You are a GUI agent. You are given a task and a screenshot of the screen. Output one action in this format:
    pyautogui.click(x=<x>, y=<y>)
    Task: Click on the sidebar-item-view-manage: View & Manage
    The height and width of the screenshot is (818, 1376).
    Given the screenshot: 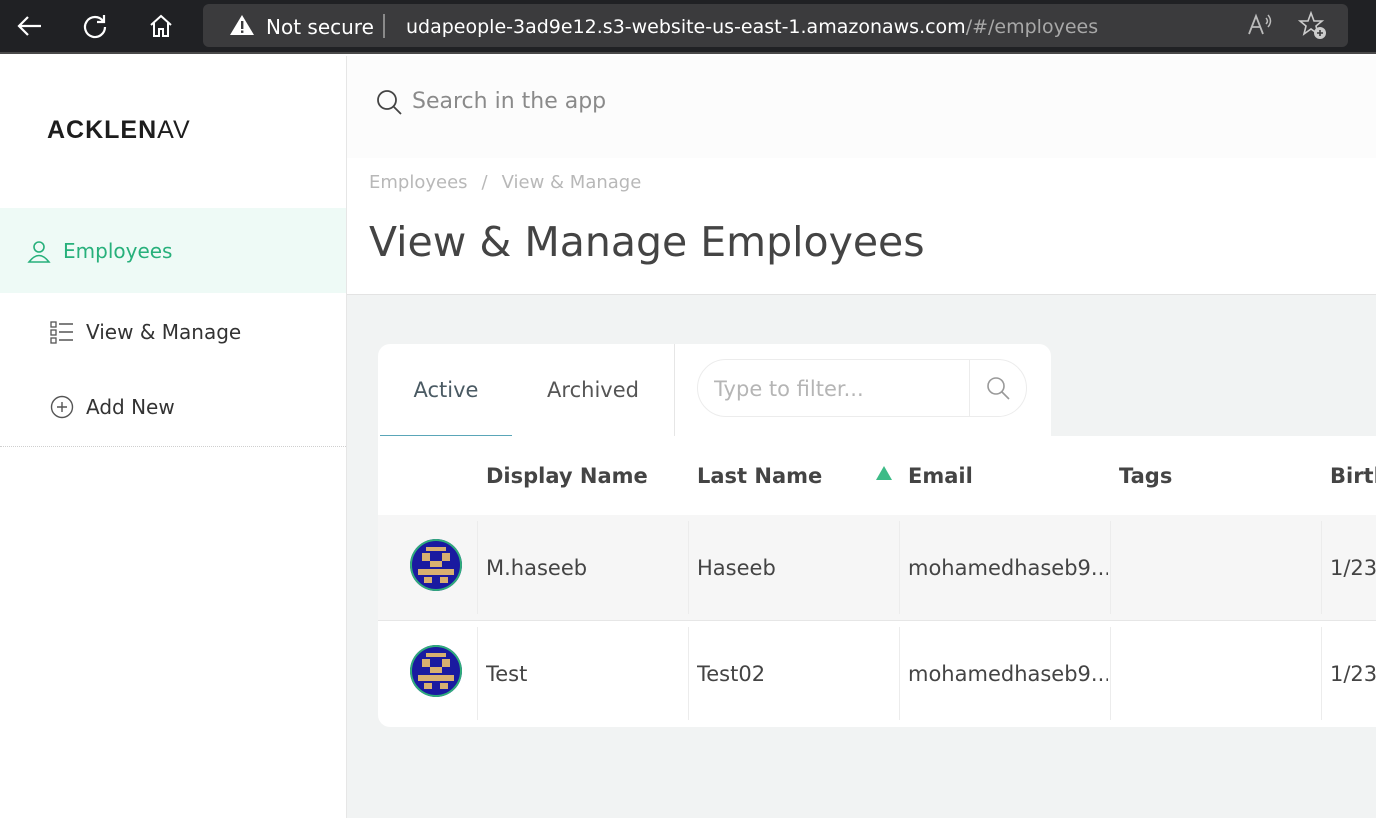 What is the action you would take?
    pyautogui.click(x=173, y=332)
    